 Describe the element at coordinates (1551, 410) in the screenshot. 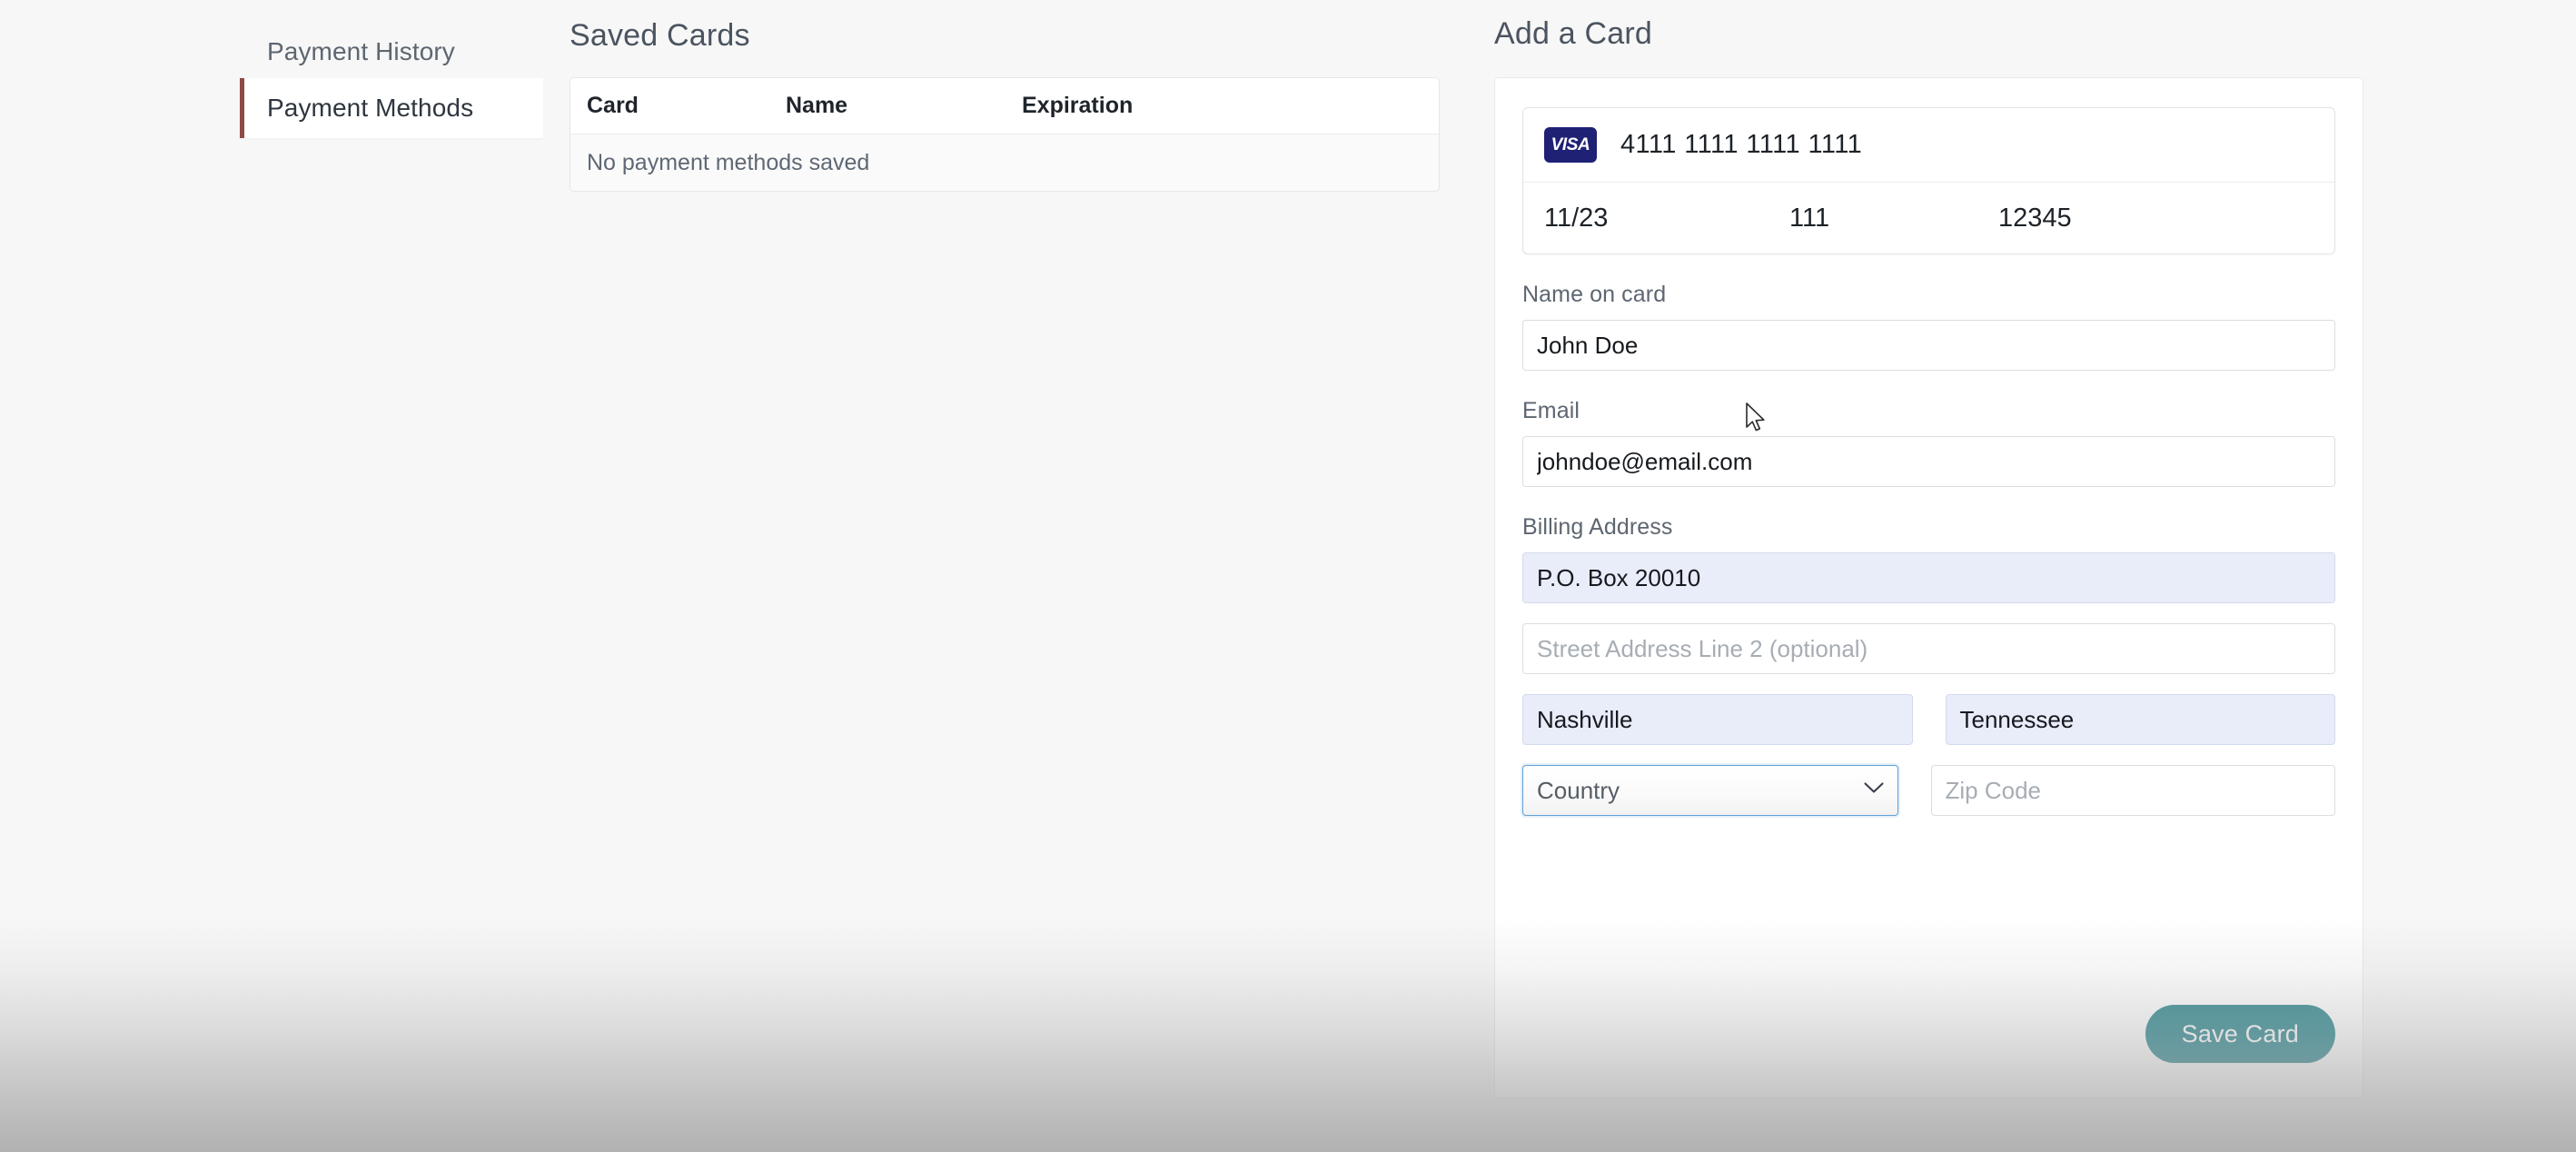

I see `email-label: Email` at that location.